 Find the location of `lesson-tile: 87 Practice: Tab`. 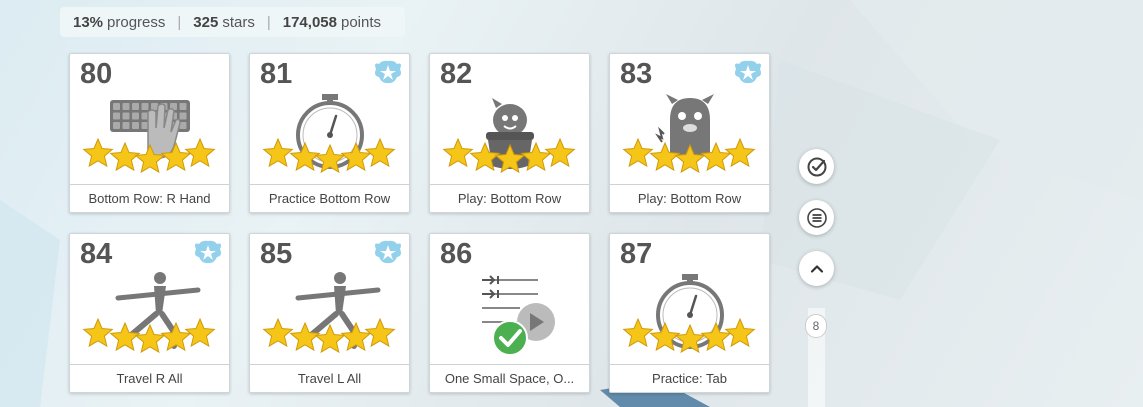

lesson-tile: 87 Practice: Tab is located at coordinates (689, 313).